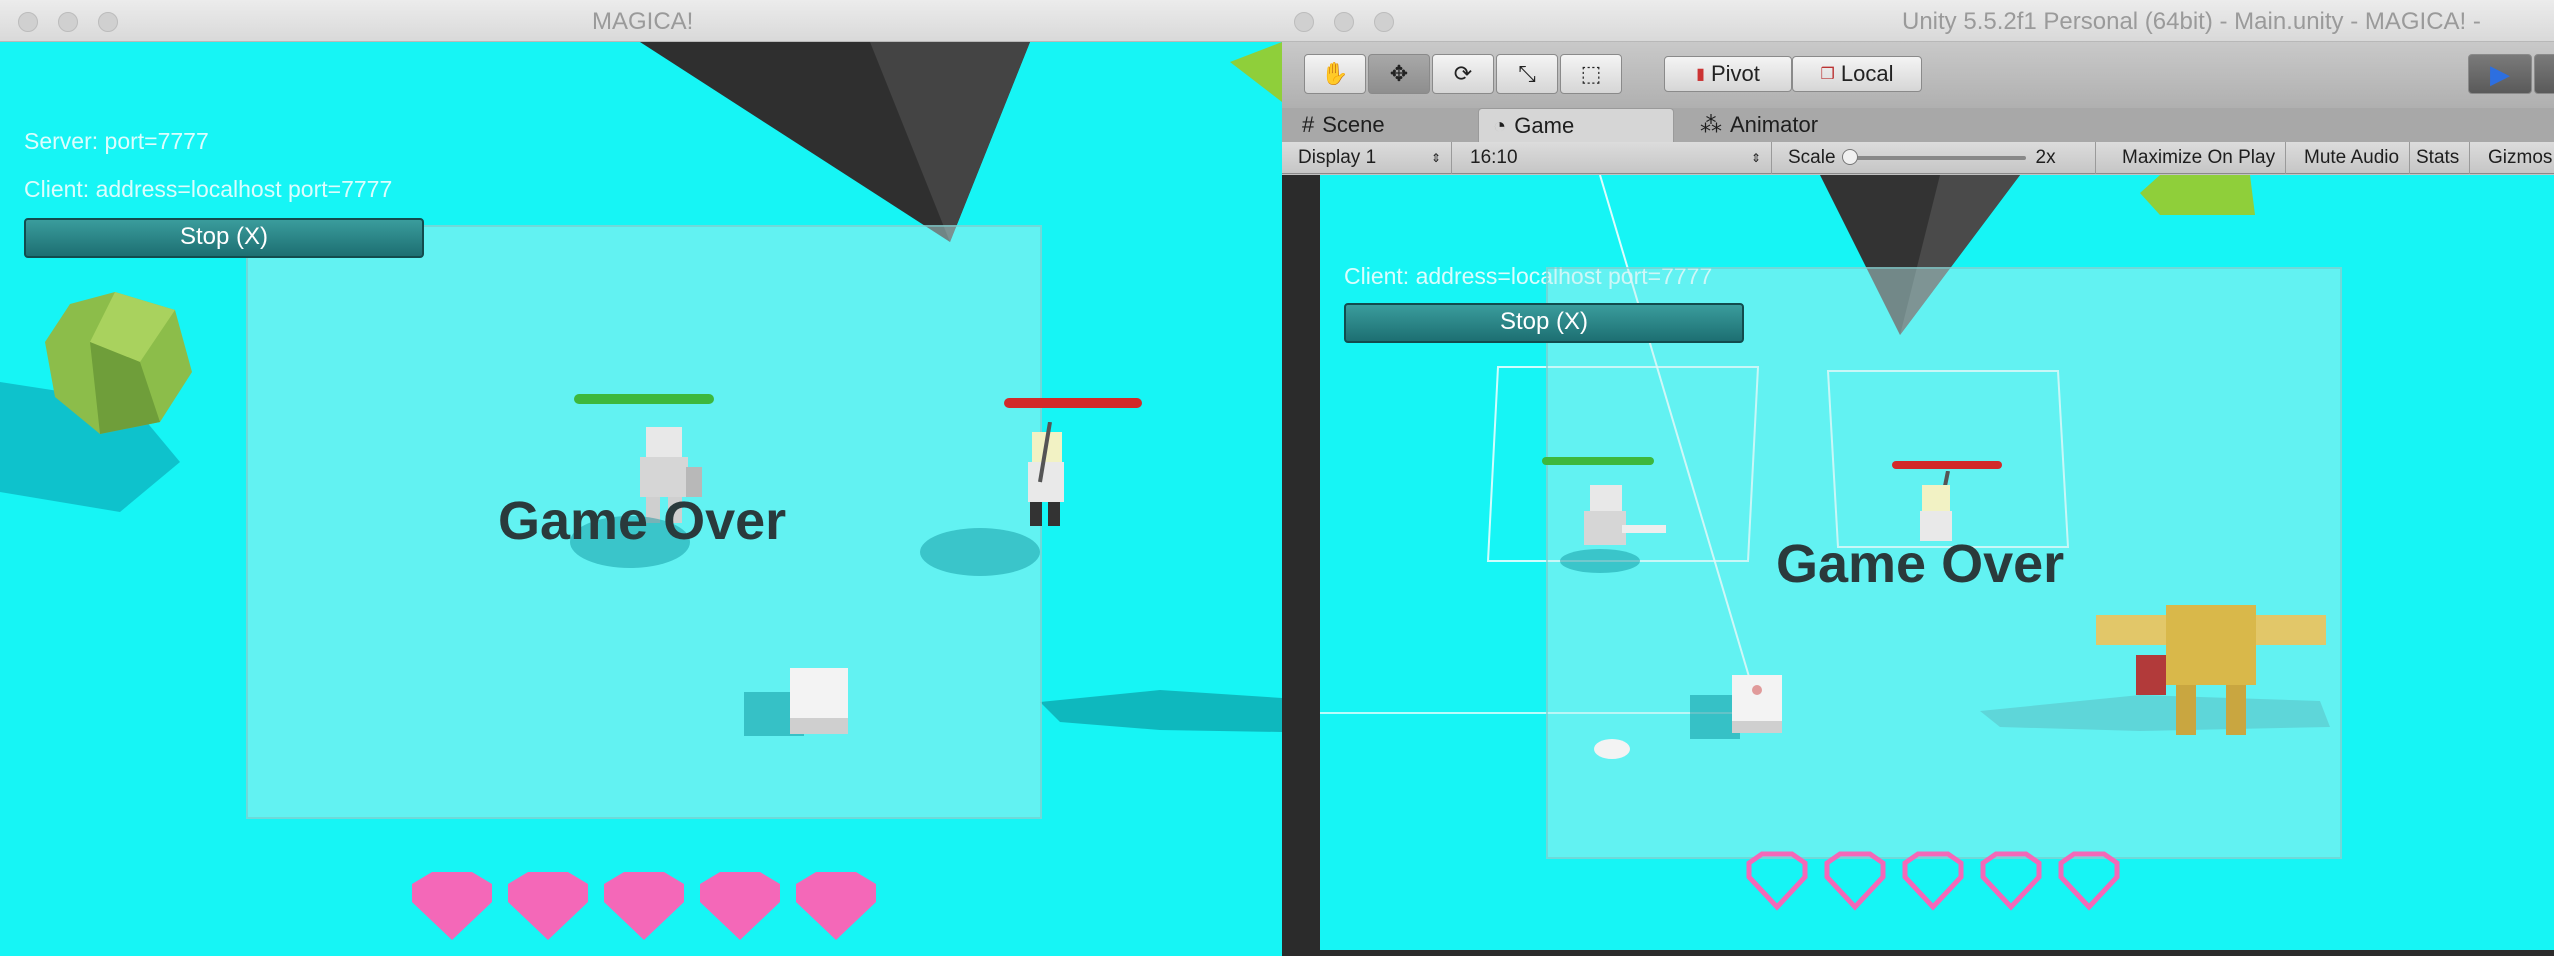 The height and width of the screenshot is (956, 2554). I want to click on scale-tool-button: ⤡, so click(1527, 74).